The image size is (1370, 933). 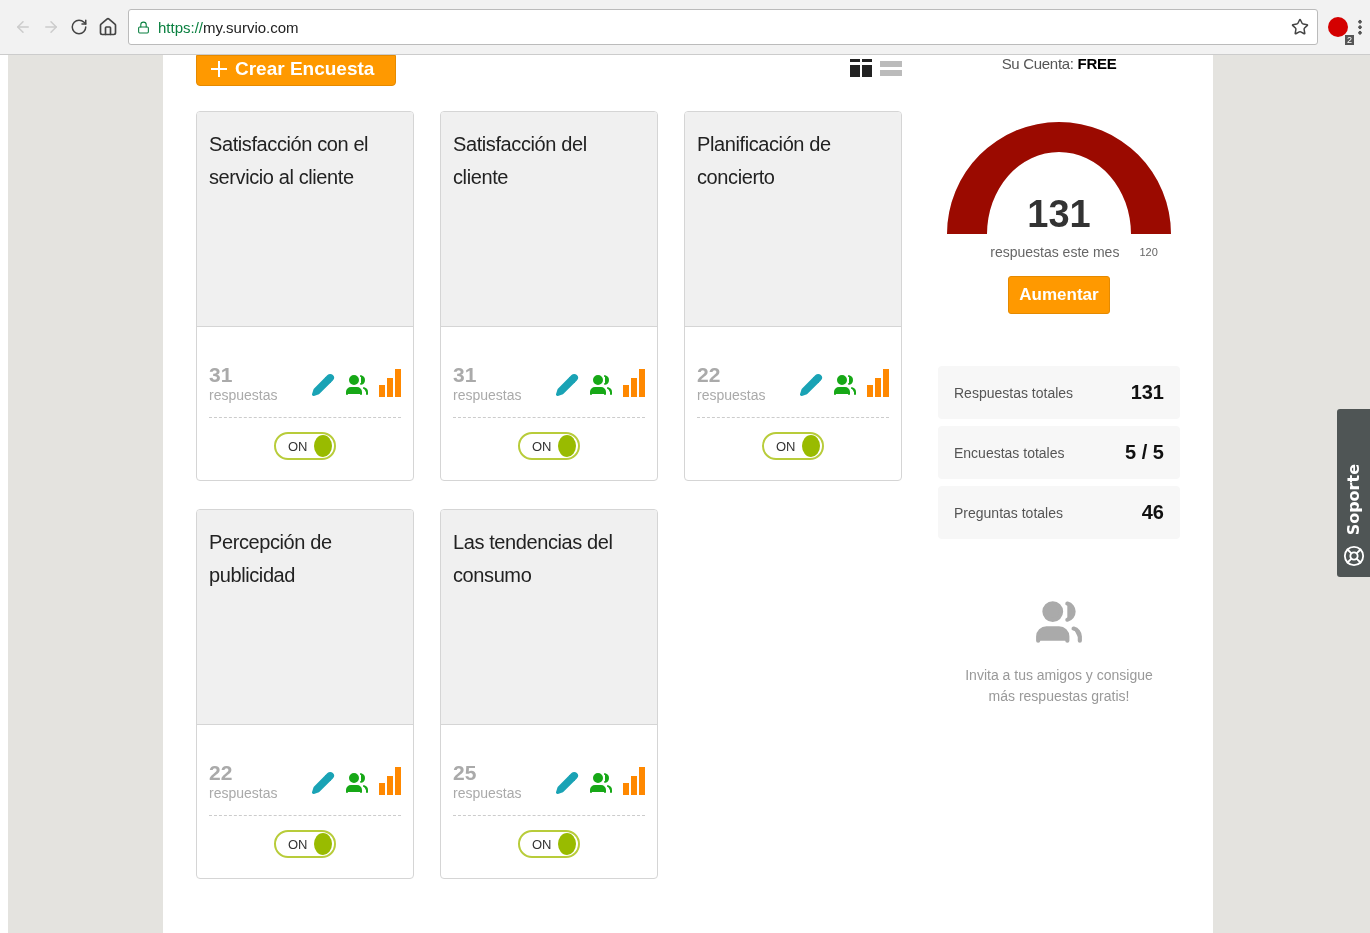 I want to click on address-bar: https://my.survio.com, so click(x=723, y=27).